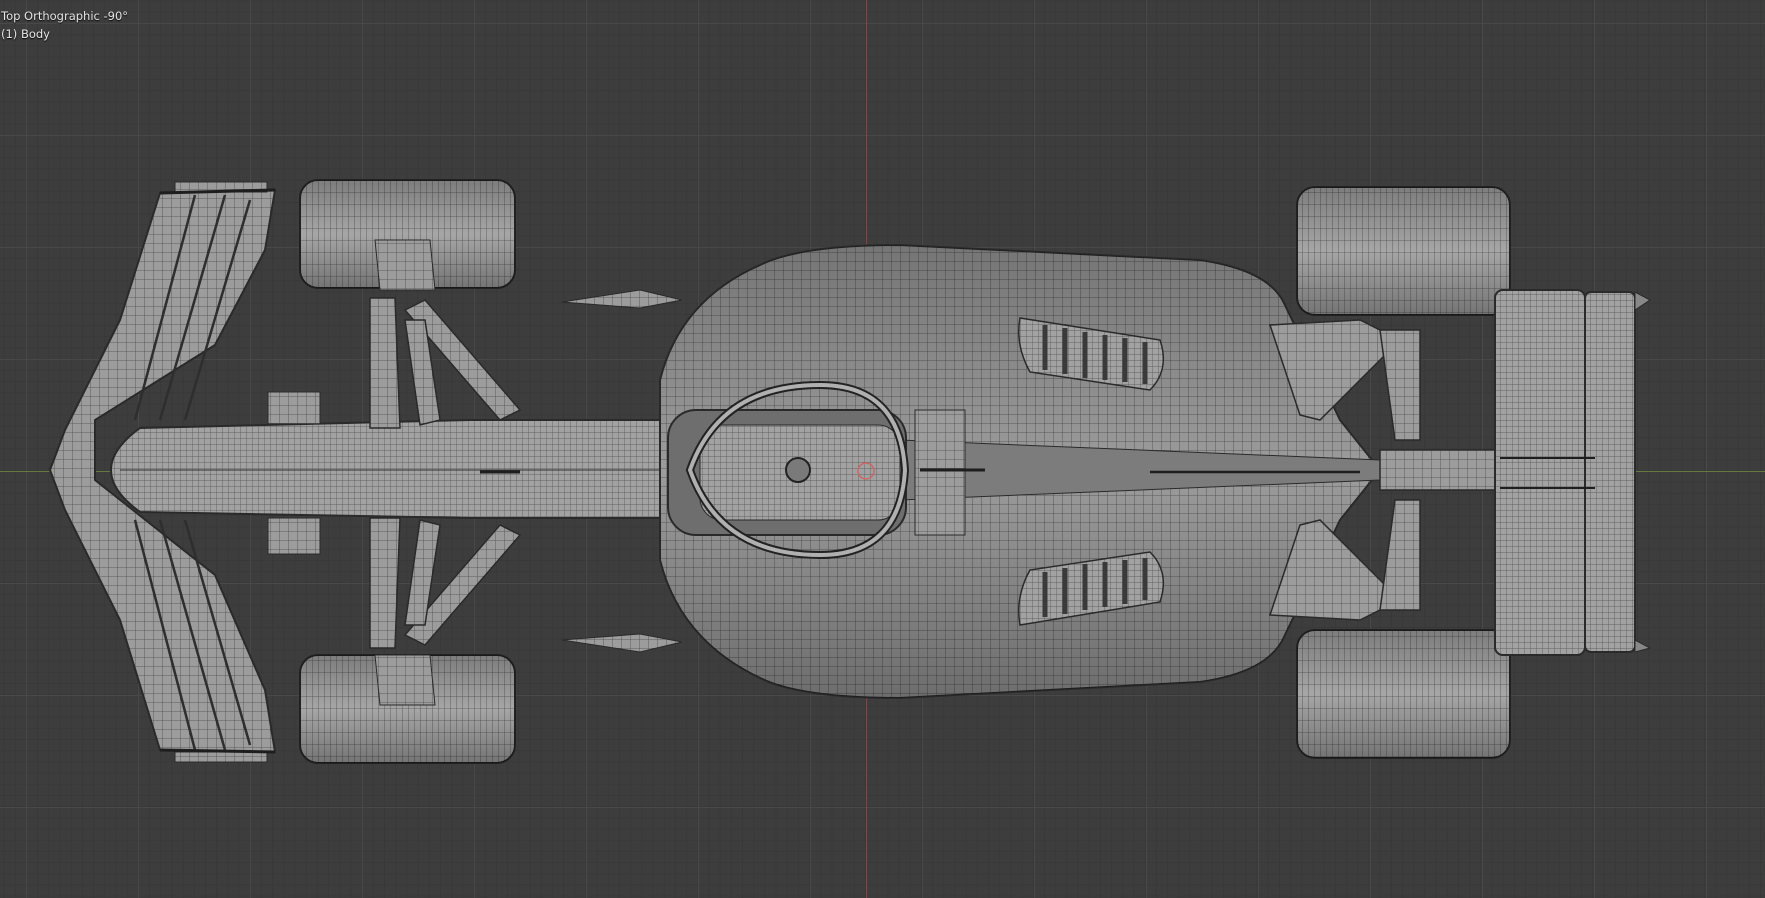 This screenshot has width=1765, height=898. What do you see at coordinates (826, 470) in the screenshot?
I see `cockpit-halo` at bounding box center [826, 470].